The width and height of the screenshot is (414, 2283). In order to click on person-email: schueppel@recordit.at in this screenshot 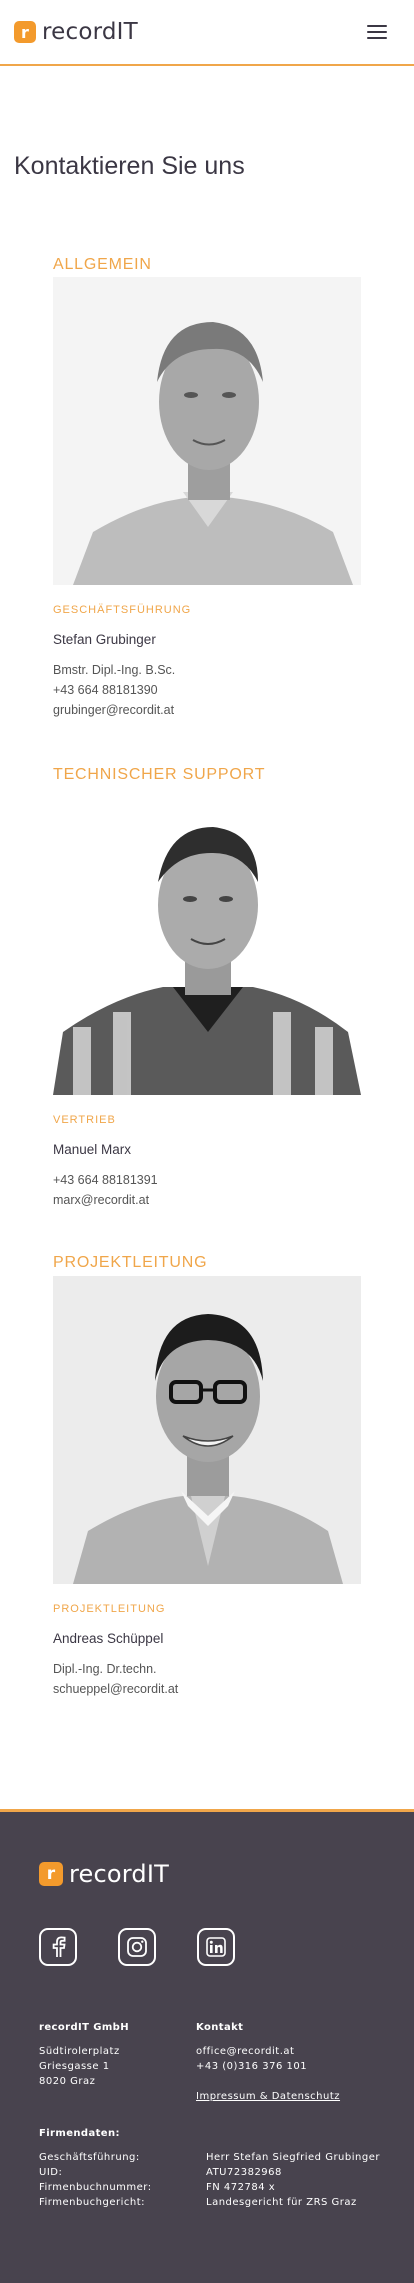, I will do `click(115, 1689)`.